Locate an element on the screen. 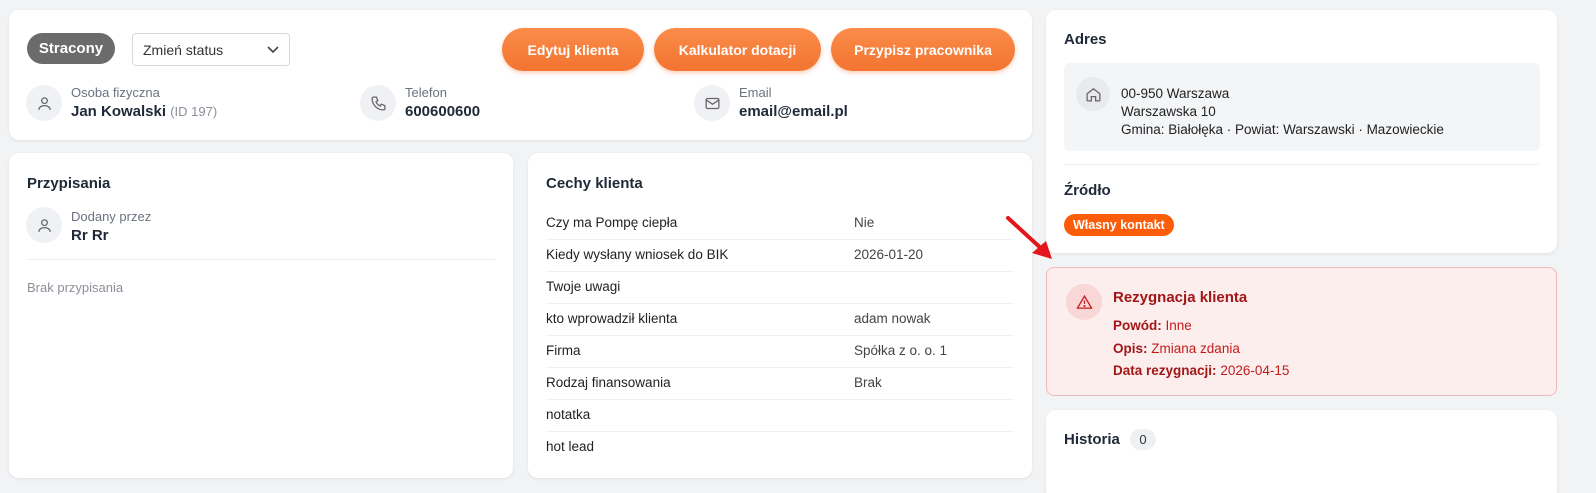 The height and width of the screenshot is (493, 1596). feature-row-value: Spółka z o. o. 1 is located at coordinates (901, 350).